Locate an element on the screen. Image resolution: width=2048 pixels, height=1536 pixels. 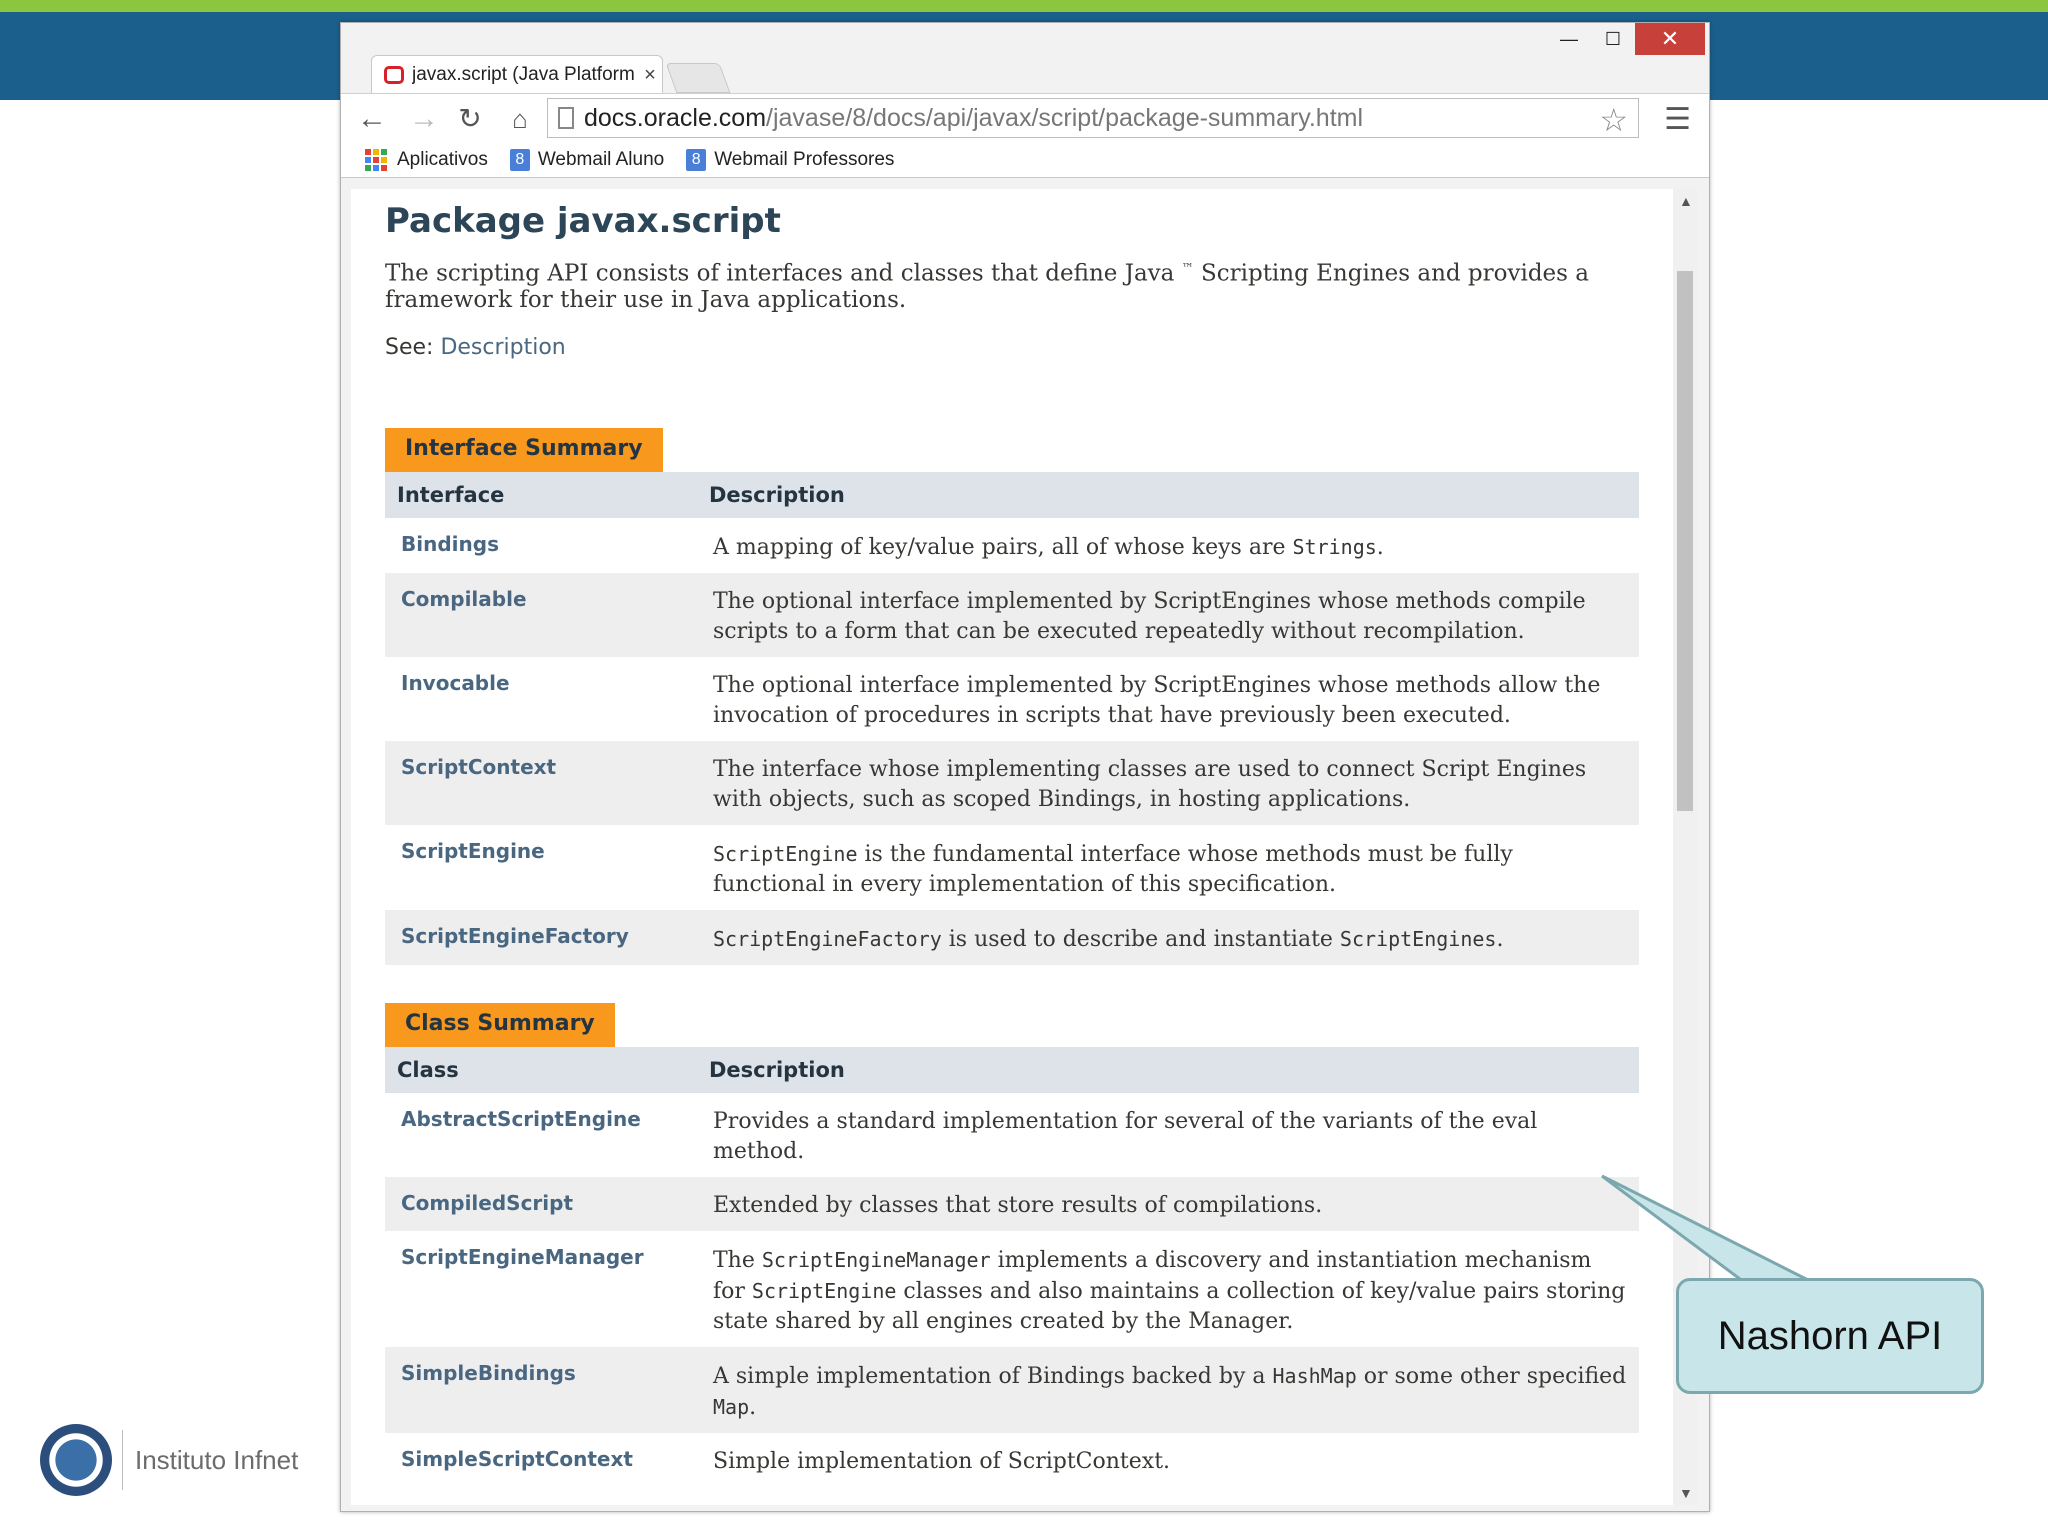
logo-text: Instituto Infnet is located at coordinates (217, 1459).